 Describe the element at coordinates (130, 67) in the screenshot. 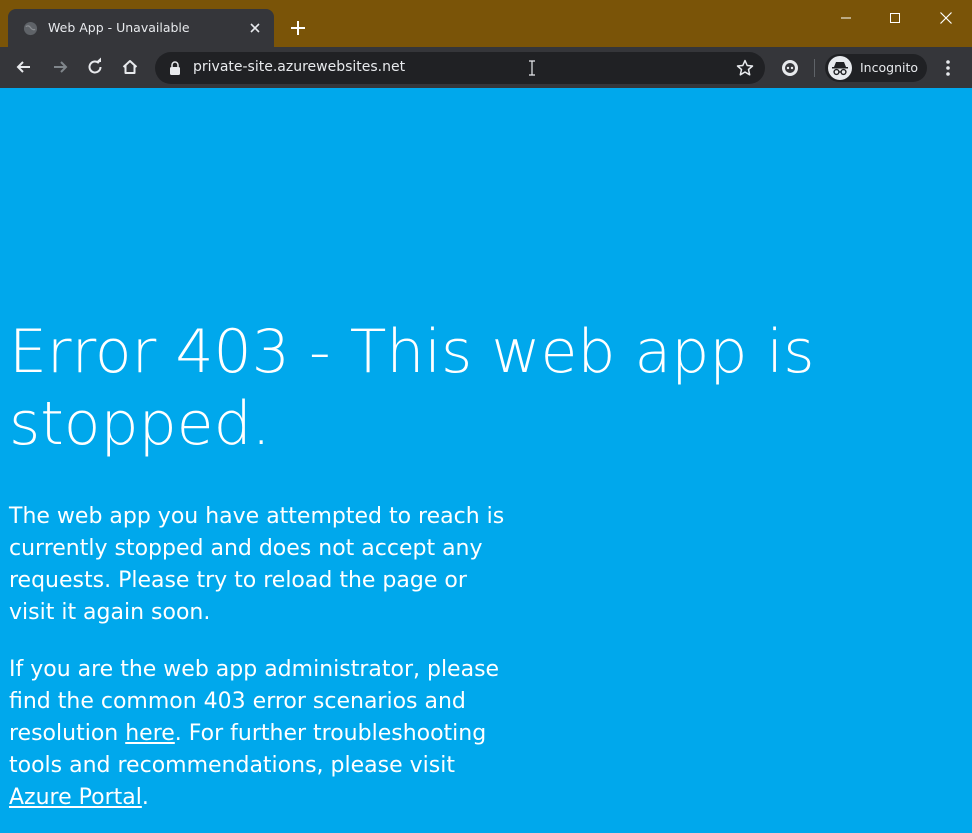

I see `home-icon` at that location.